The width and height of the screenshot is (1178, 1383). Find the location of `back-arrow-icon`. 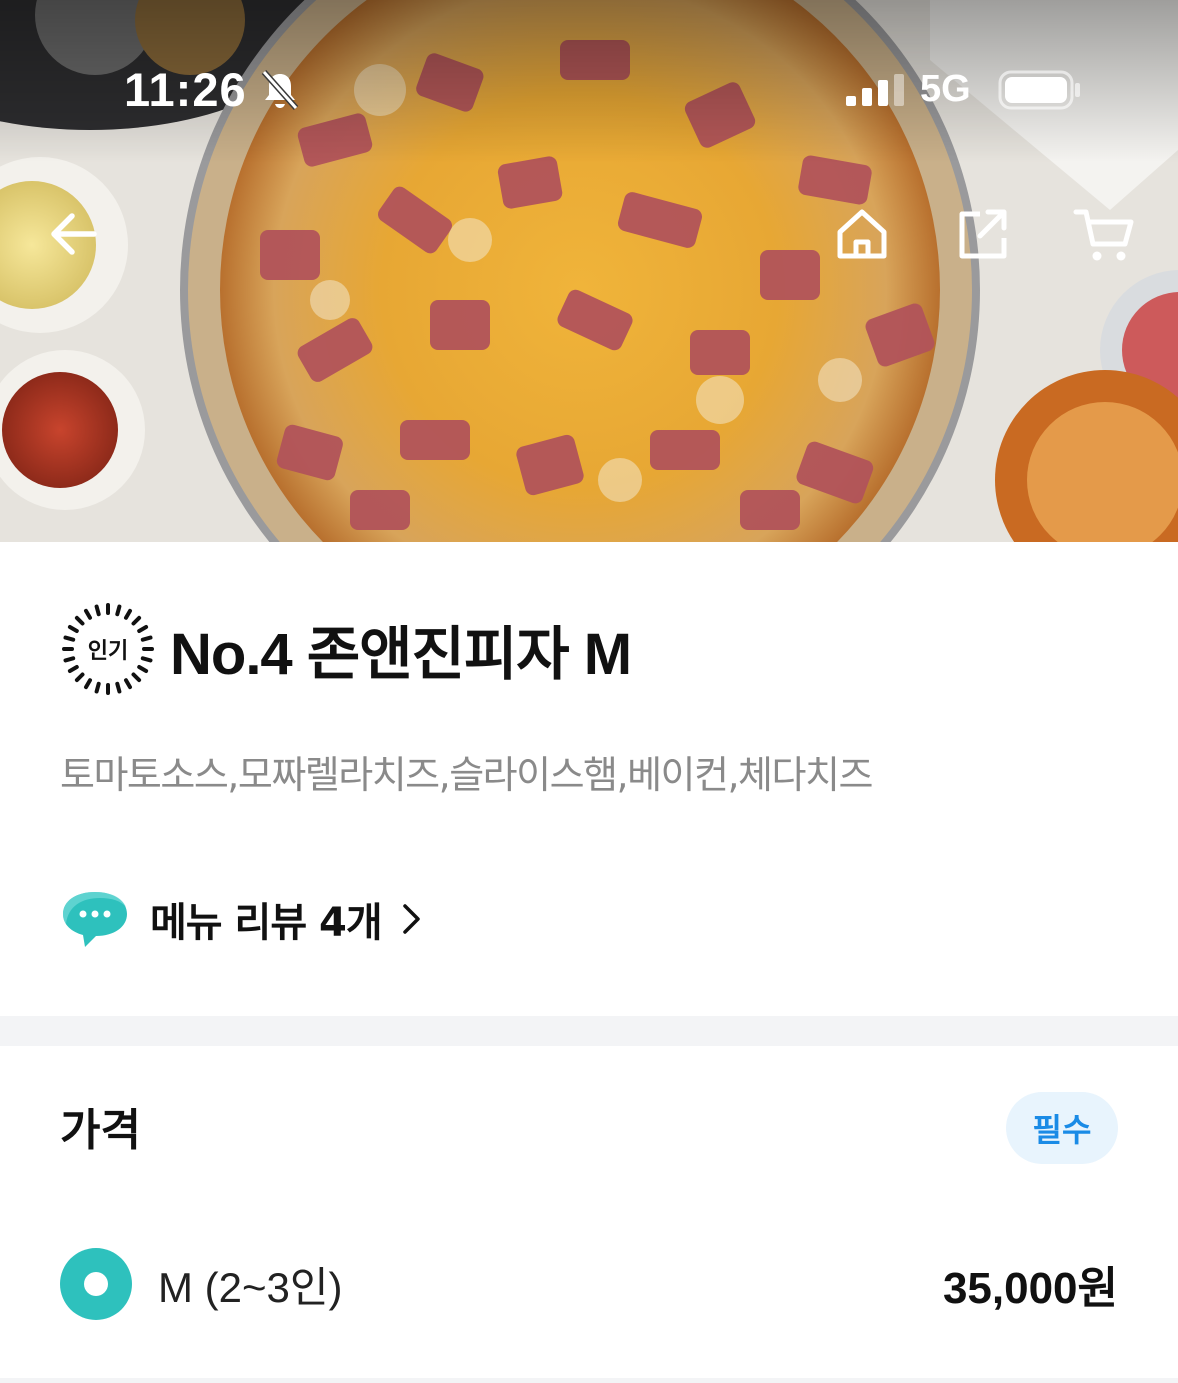

back-arrow-icon is located at coordinates (74, 234).